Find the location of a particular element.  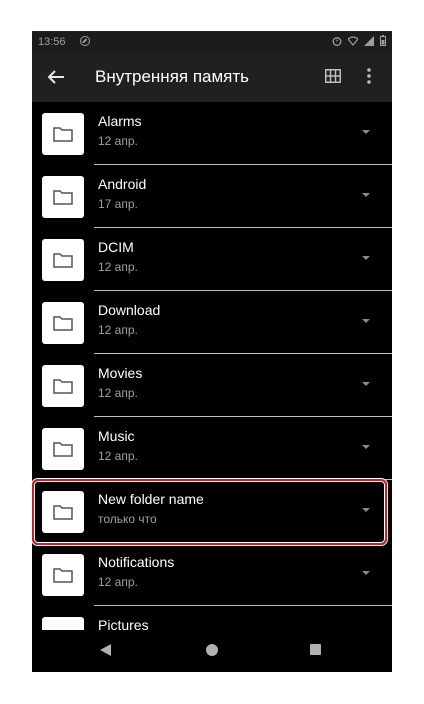

status-time: 13:56 is located at coordinates (52, 42).